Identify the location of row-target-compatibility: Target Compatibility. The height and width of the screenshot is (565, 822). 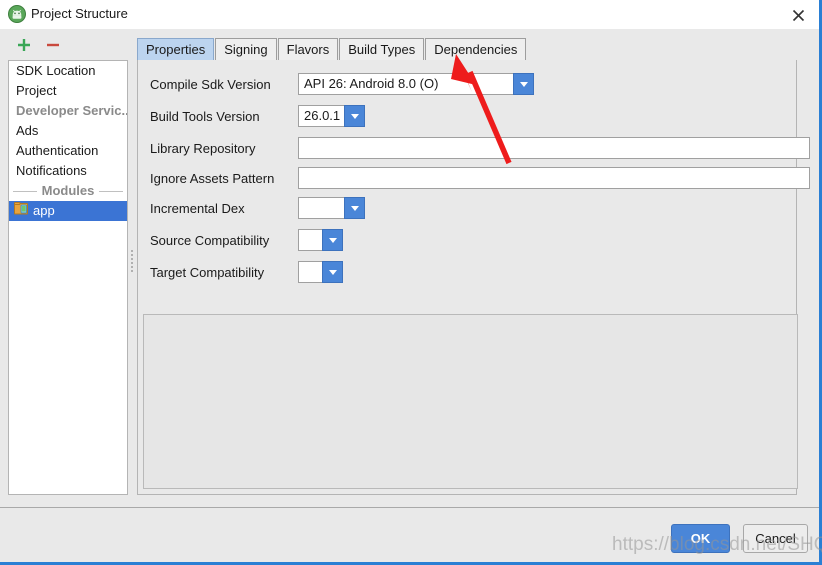
(246, 272).